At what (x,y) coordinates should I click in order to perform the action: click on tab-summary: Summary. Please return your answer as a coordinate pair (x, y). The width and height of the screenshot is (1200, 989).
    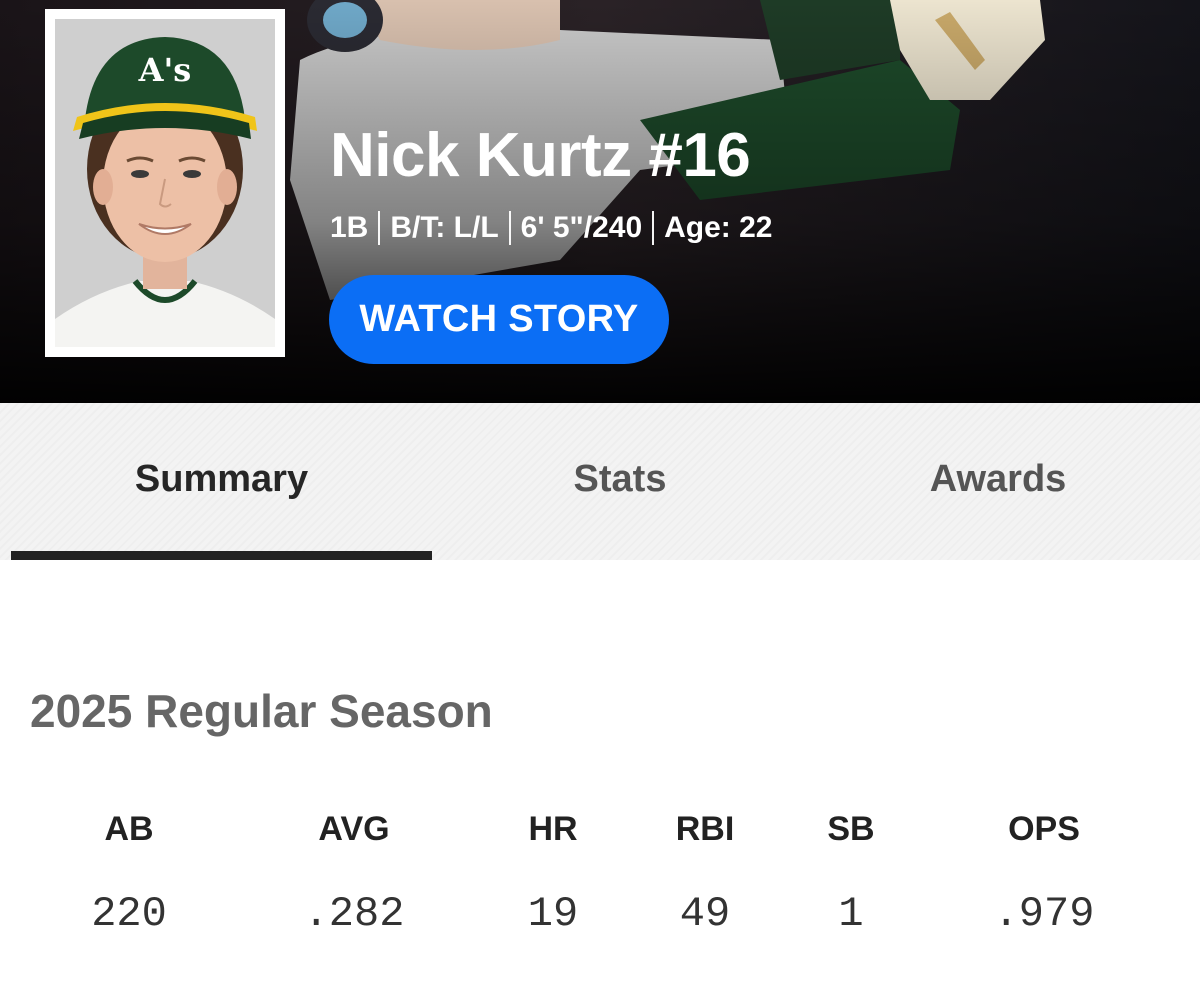
    Looking at the image, I should click on (221, 481).